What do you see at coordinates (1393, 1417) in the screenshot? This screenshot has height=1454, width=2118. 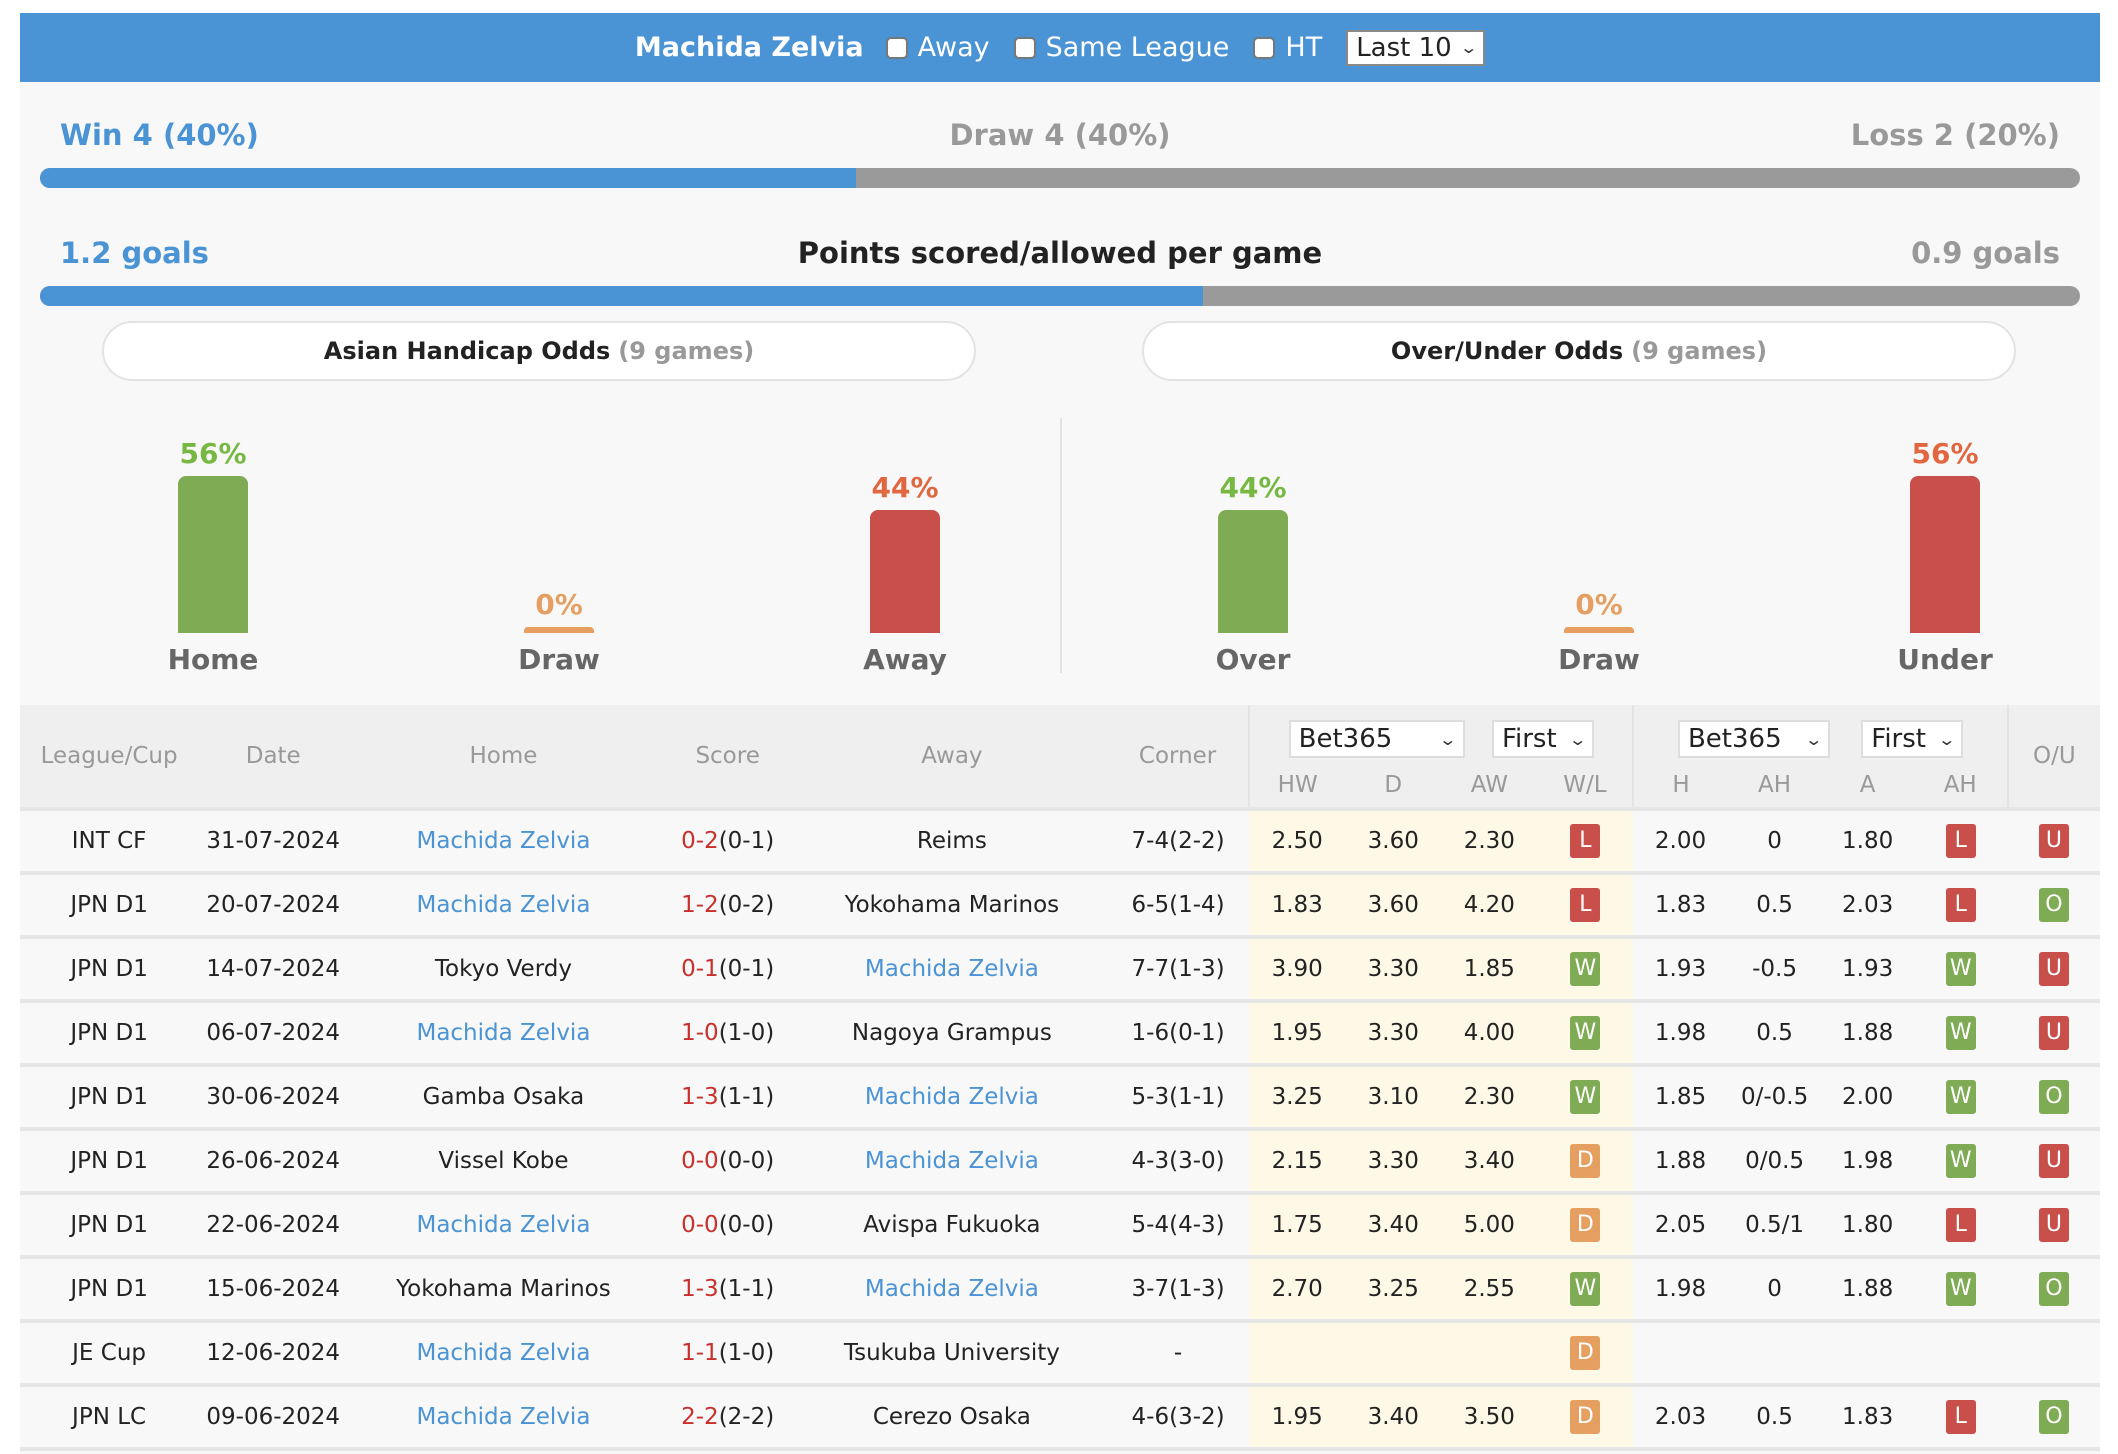 I see `draw-odds: 3.40` at bounding box center [1393, 1417].